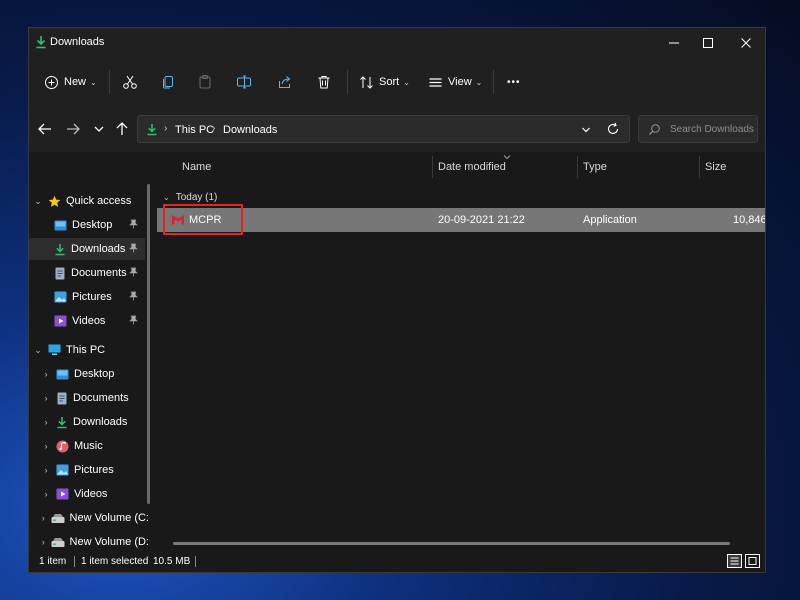  I want to click on sidebar-item-label: New Volume (C:, so click(109, 518).